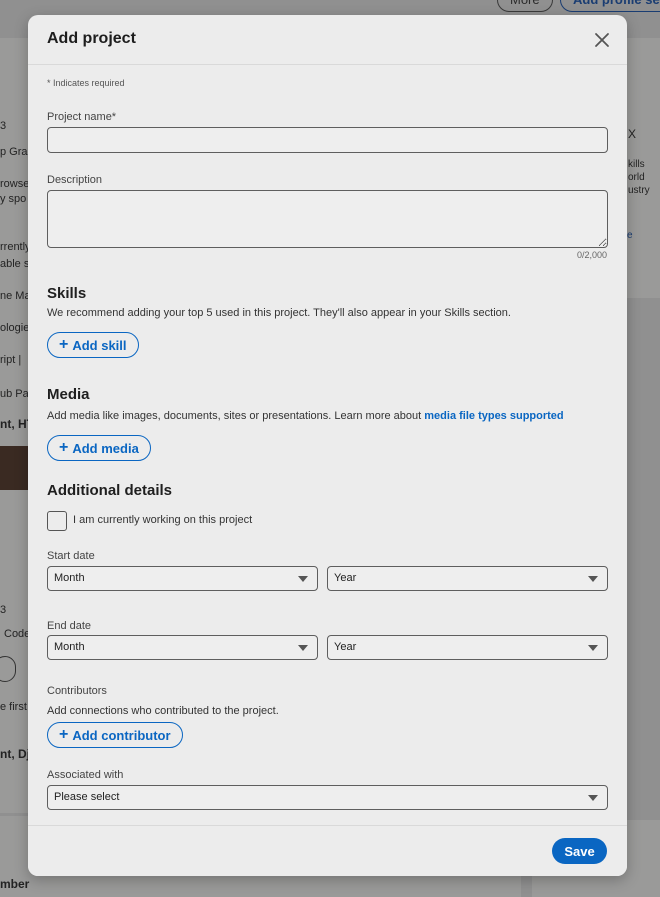  I want to click on skills-section-title: Skills, so click(67, 293).